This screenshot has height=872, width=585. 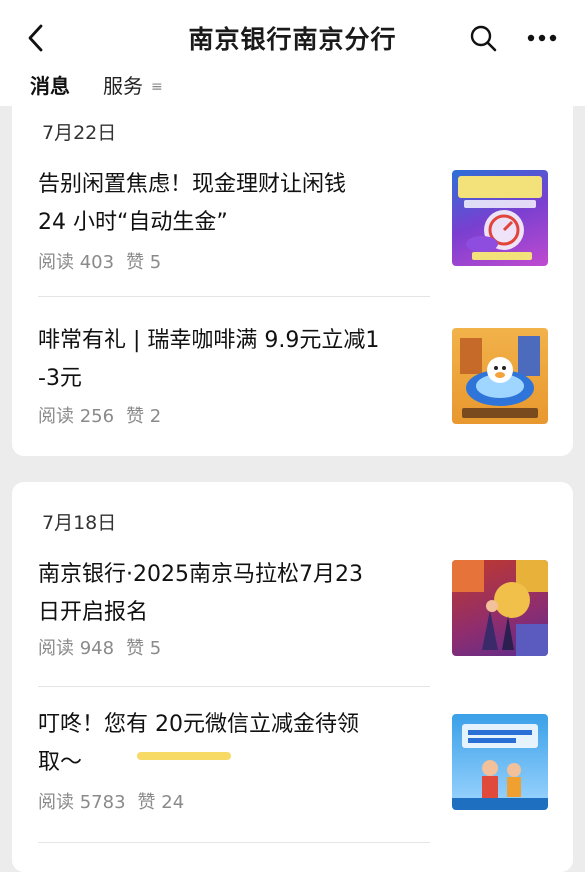 I want to click on more-button, so click(x=542, y=38).